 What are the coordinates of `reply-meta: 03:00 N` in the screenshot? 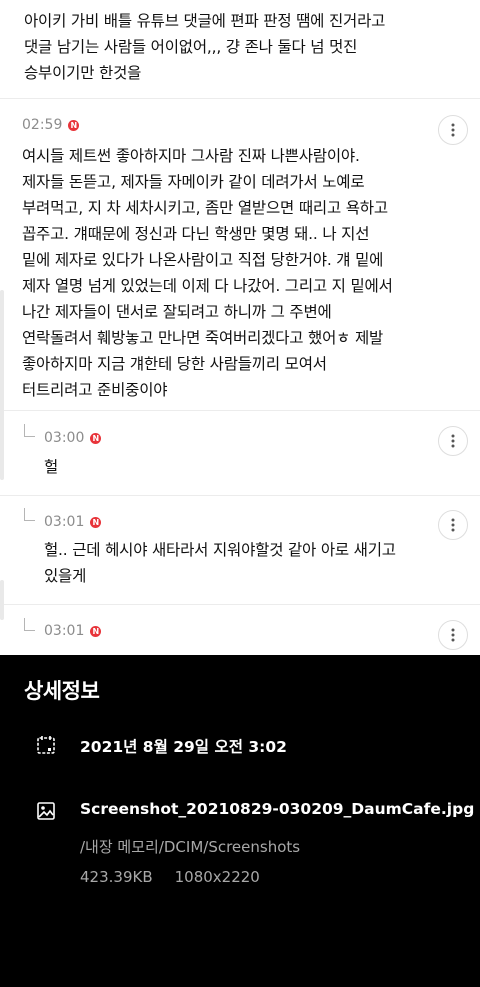 It's located at (73, 438).